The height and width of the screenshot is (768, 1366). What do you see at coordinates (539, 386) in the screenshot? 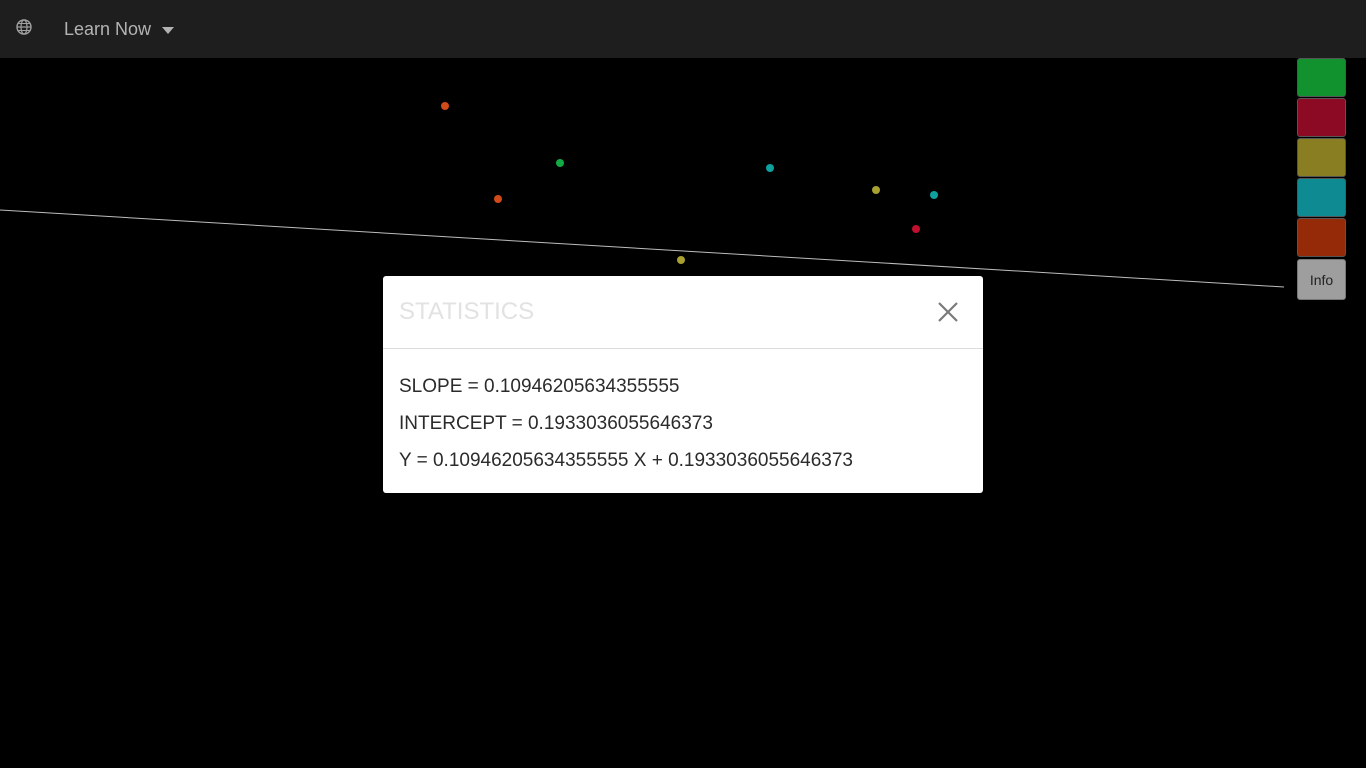
I see `slope-text: SLOPE = 0.10946205634355555` at bounding box center [539, 386].